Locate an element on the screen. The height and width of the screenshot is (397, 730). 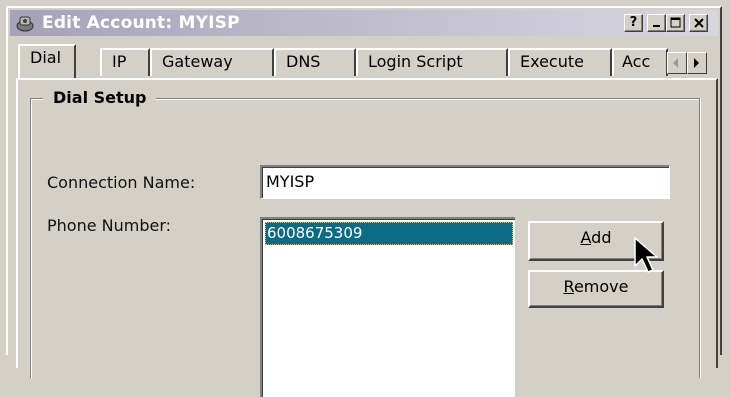
tab-gateway-label: Gateway is located at coordinates (197, 61).